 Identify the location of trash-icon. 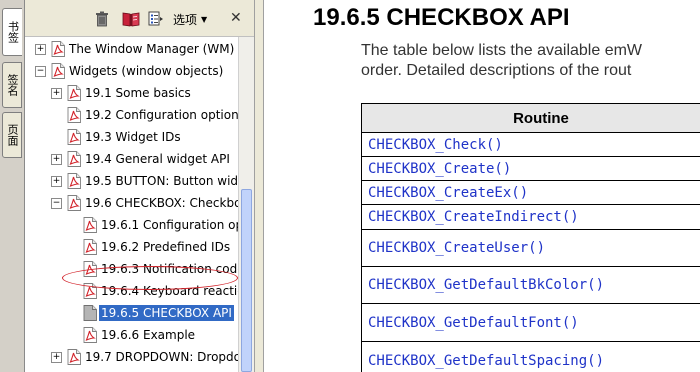
(102, 19).